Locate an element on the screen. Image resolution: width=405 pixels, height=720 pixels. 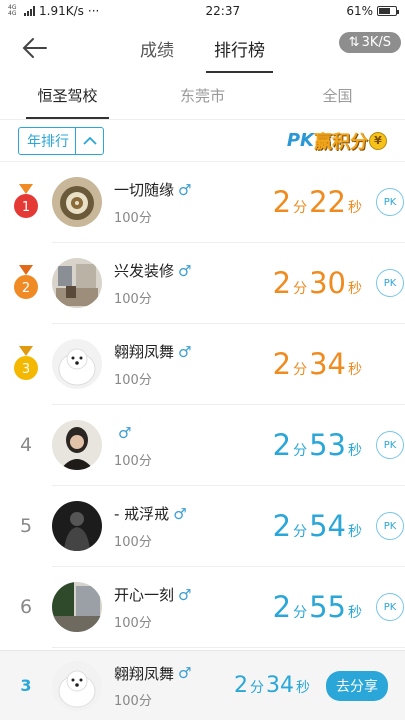
rank-cell: 4 is located at coordinates (26, 445).